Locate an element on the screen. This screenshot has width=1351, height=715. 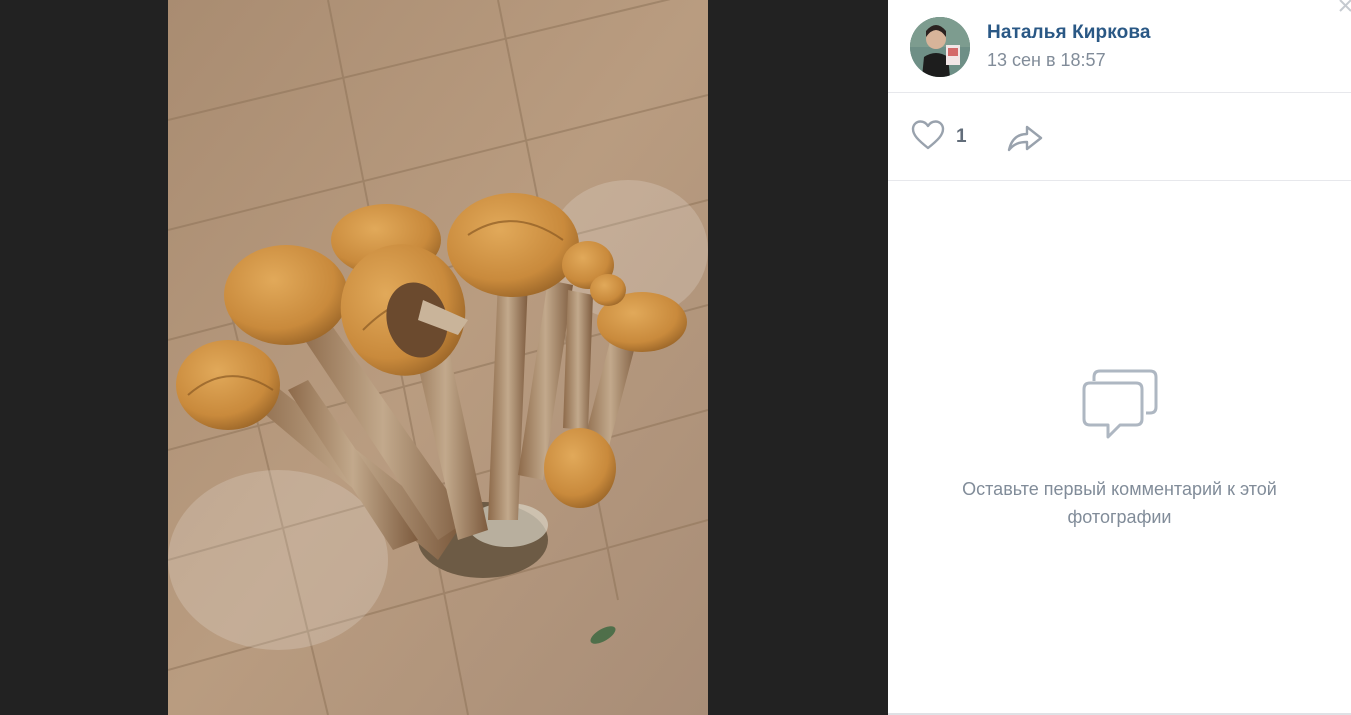
like-button: 1 is located at coordinates (938, 137).